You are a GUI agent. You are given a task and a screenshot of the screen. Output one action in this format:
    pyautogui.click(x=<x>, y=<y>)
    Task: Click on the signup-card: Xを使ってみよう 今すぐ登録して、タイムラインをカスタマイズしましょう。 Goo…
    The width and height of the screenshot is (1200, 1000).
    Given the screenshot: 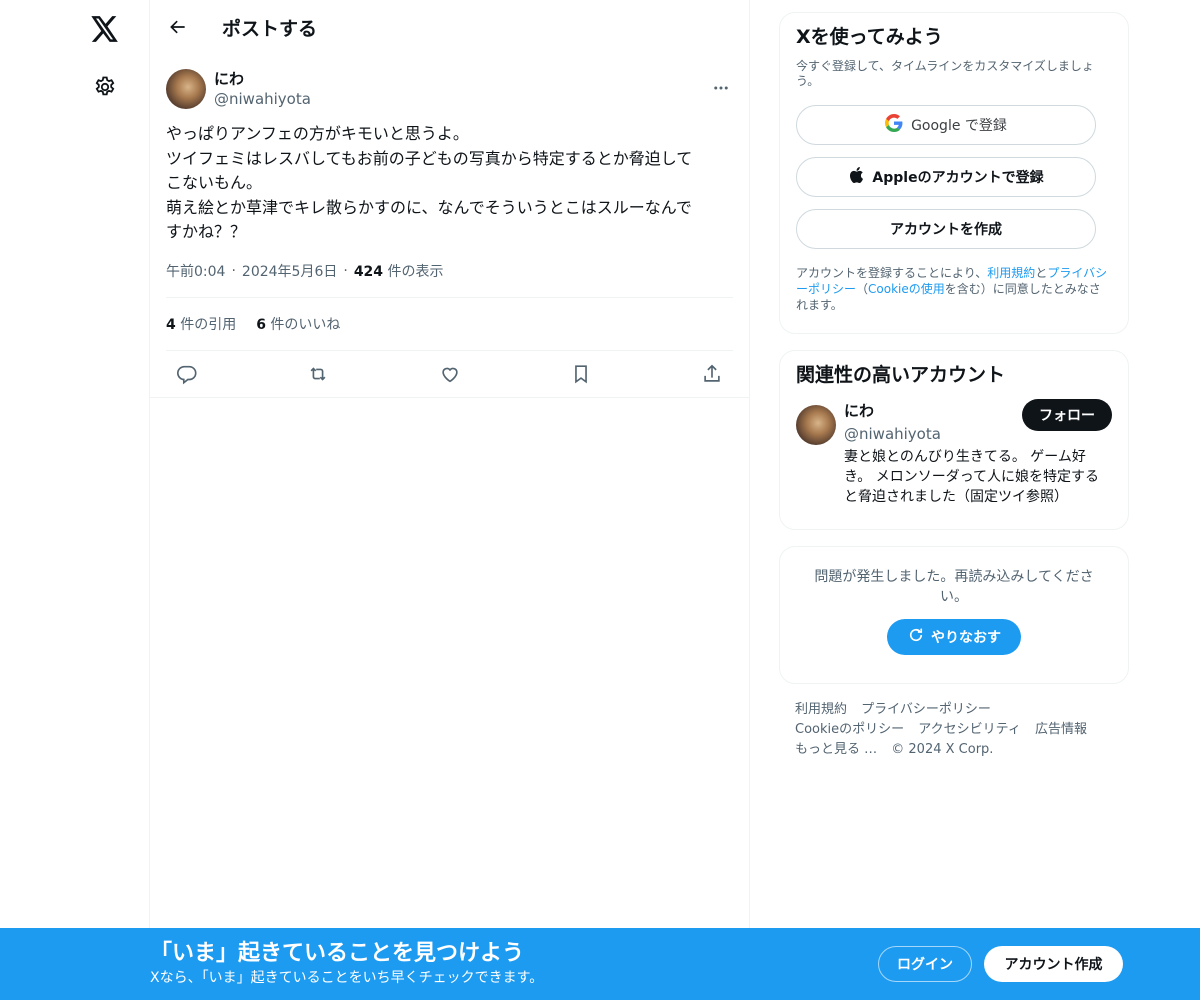 What is the action you would take?
    pyautogui.click(x=954, y=173)
    